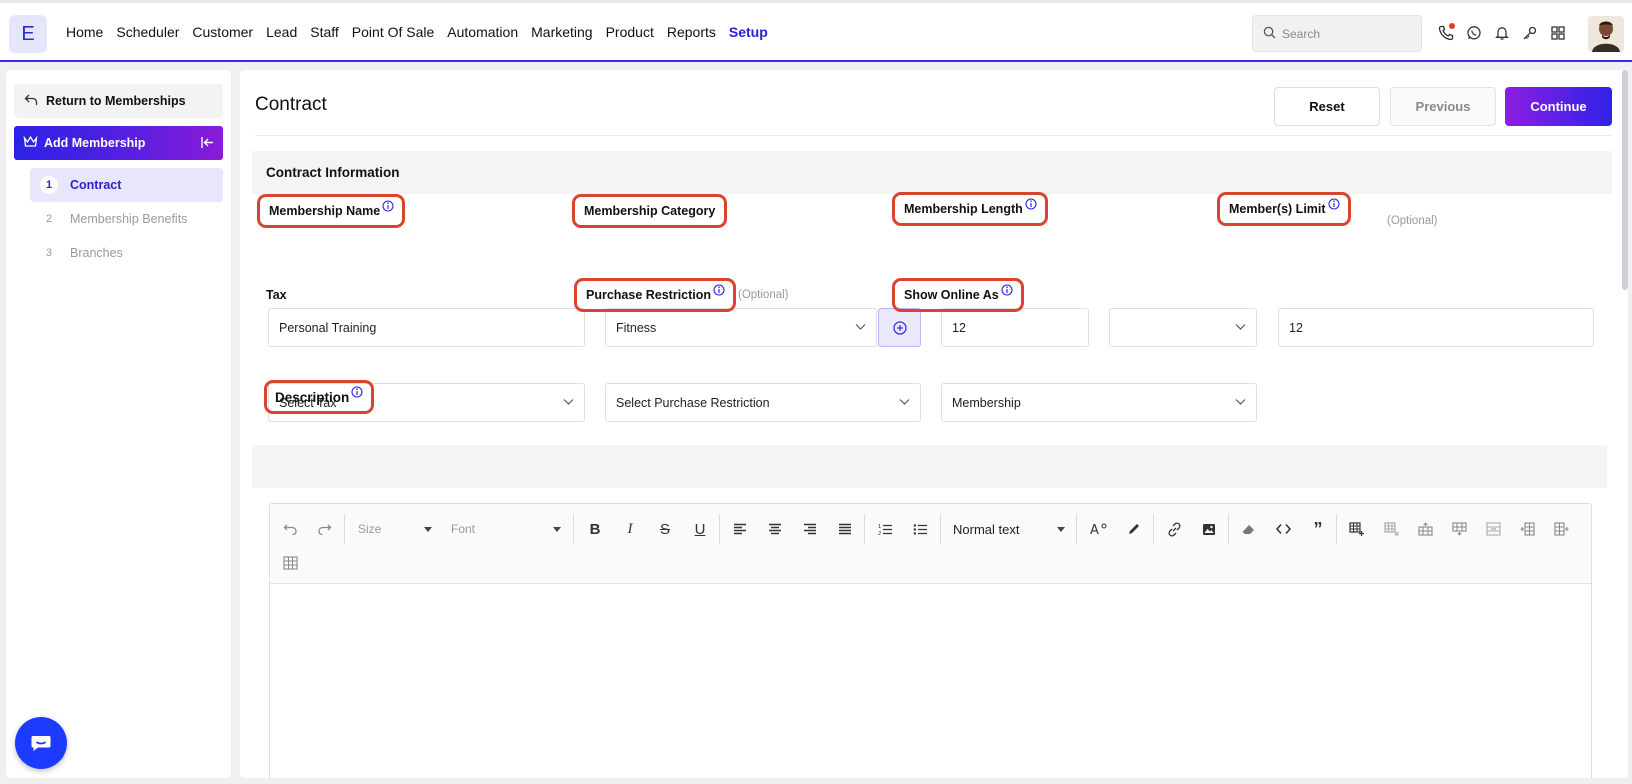 The width and height of the screenshot is (1632, 784). I want to click on align-right-icon, so click(810, 529).